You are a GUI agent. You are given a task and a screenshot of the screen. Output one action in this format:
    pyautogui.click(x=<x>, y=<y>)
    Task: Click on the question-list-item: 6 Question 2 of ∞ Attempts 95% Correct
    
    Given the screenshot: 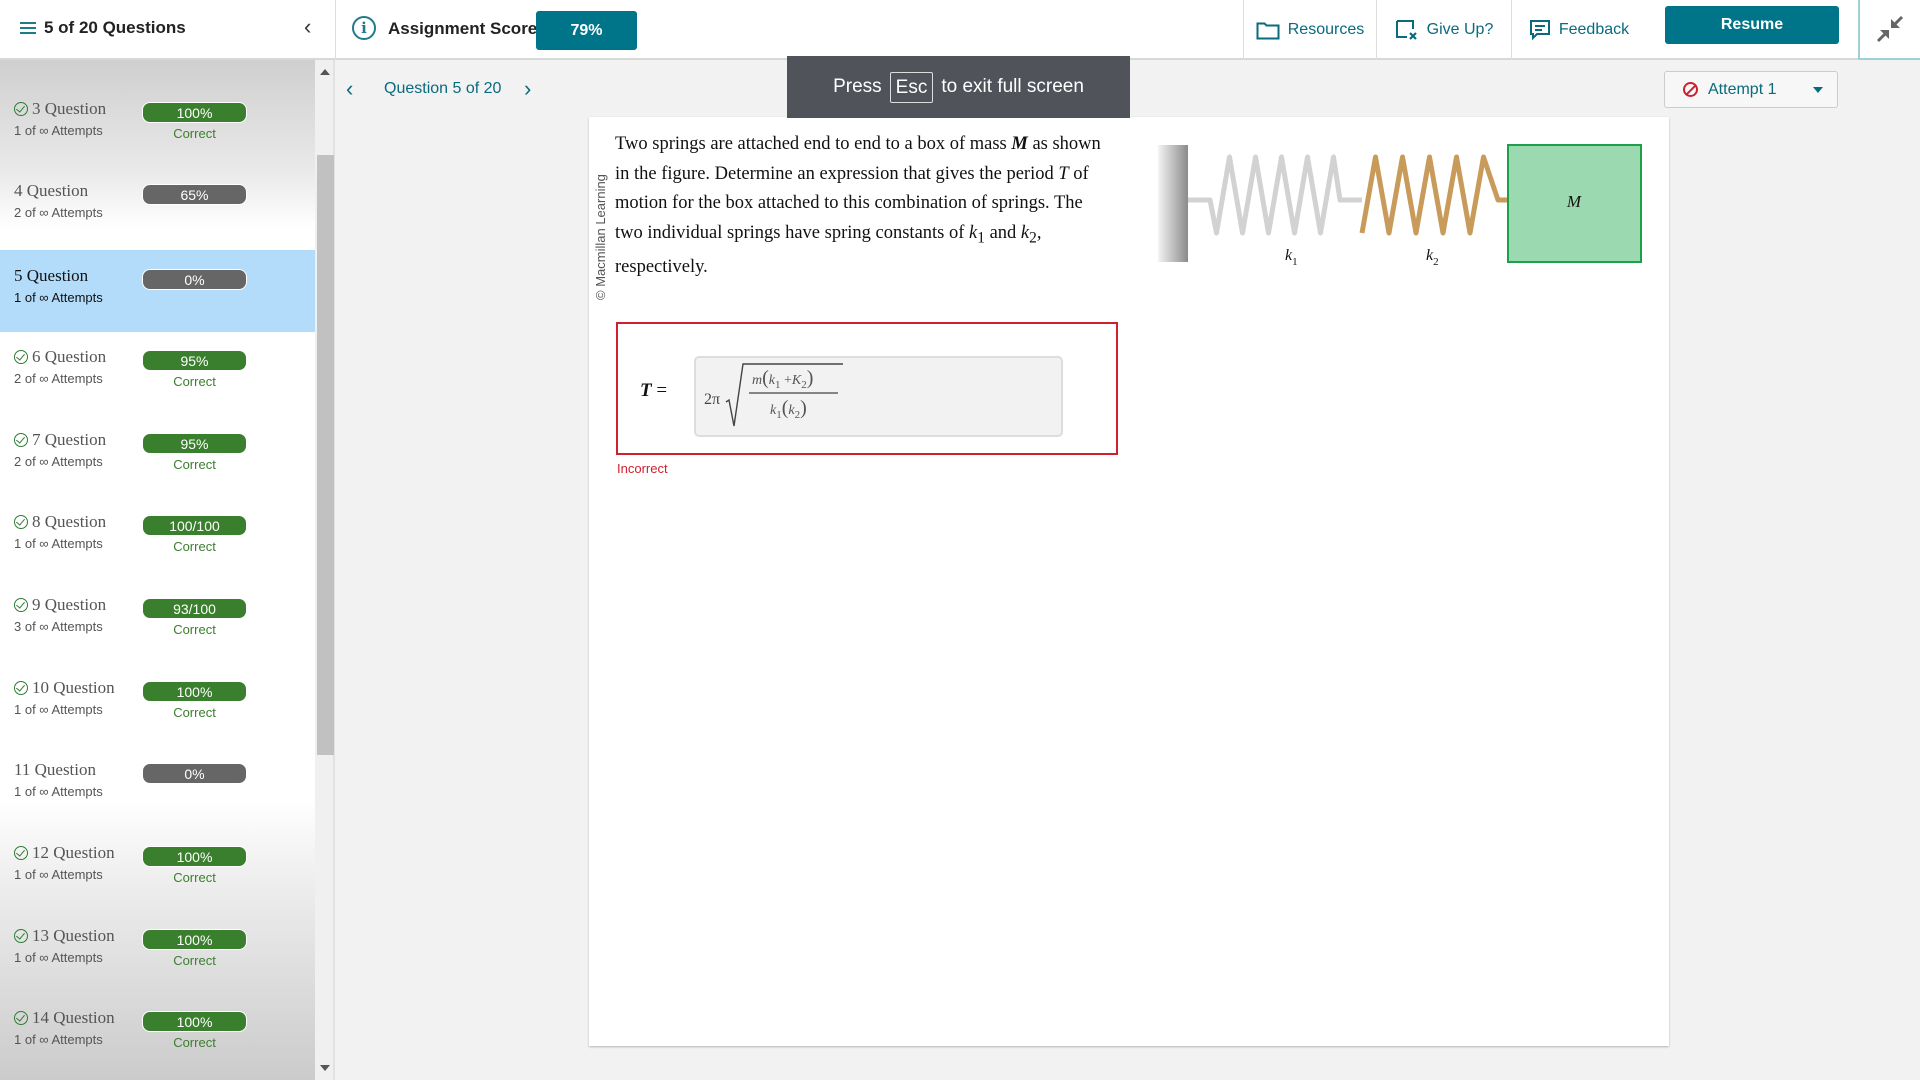 What is the action you would take?
    pyautogui.click(x=157, y=374)
    